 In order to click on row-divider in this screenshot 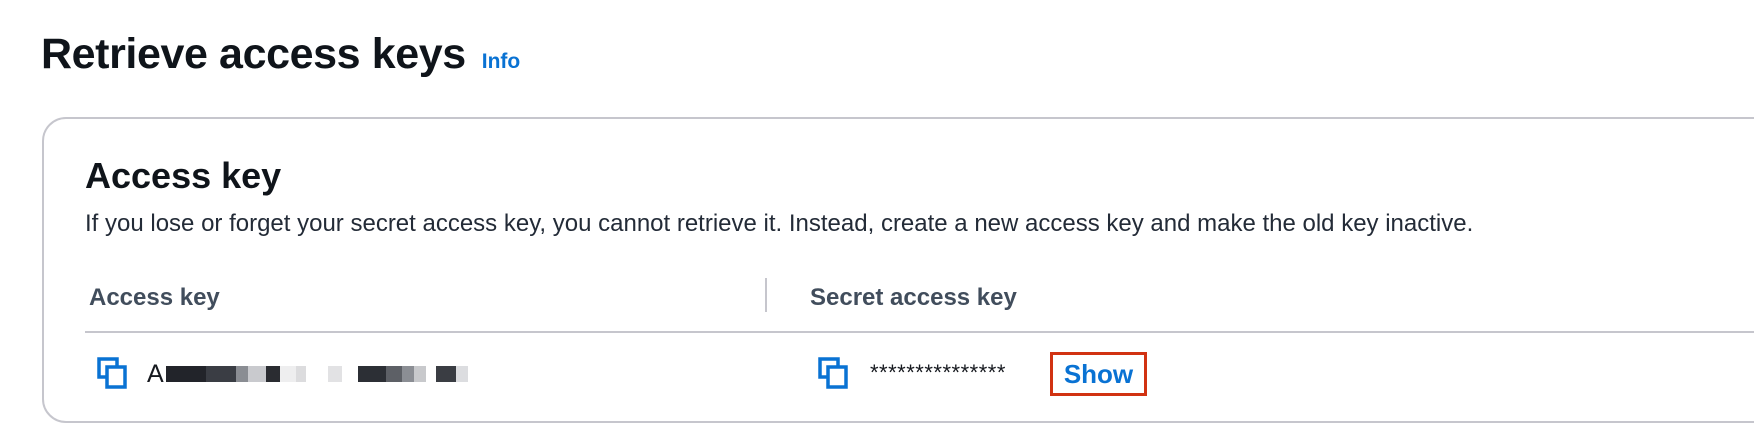, I will do `click(919, 332)`.